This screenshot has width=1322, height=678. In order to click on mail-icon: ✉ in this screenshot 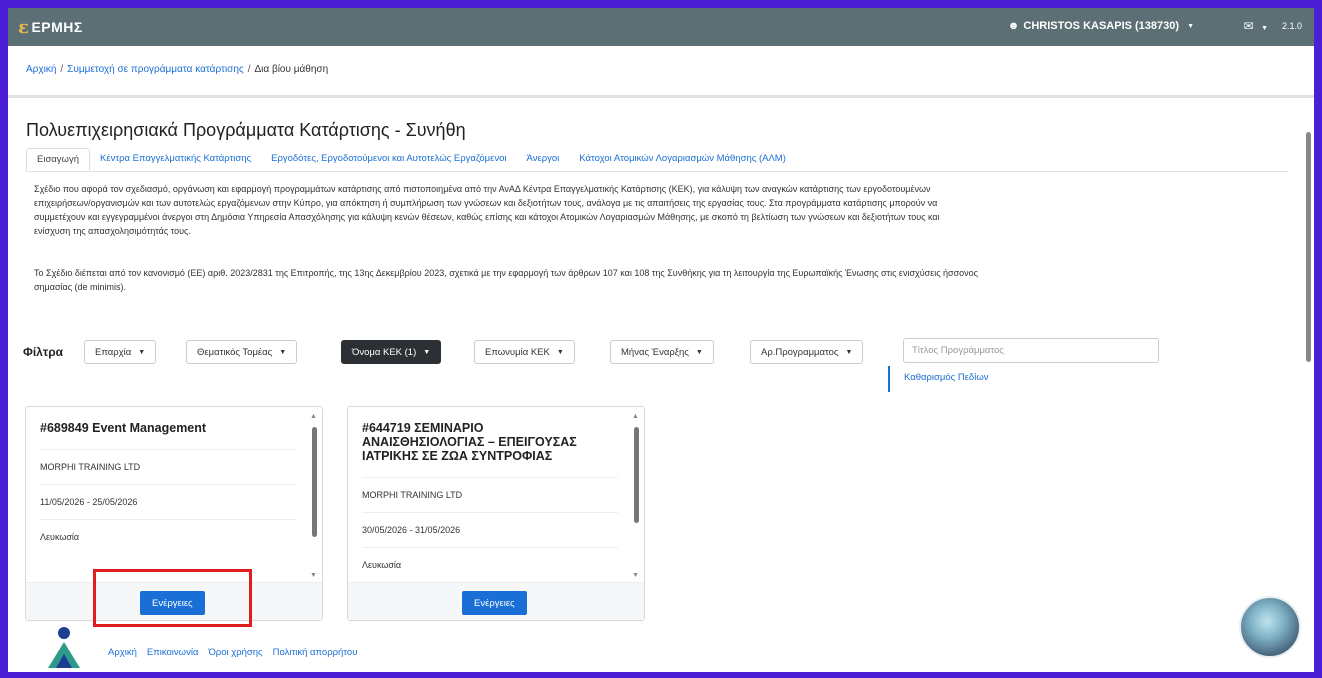, I will do `click(1248, 26)`.